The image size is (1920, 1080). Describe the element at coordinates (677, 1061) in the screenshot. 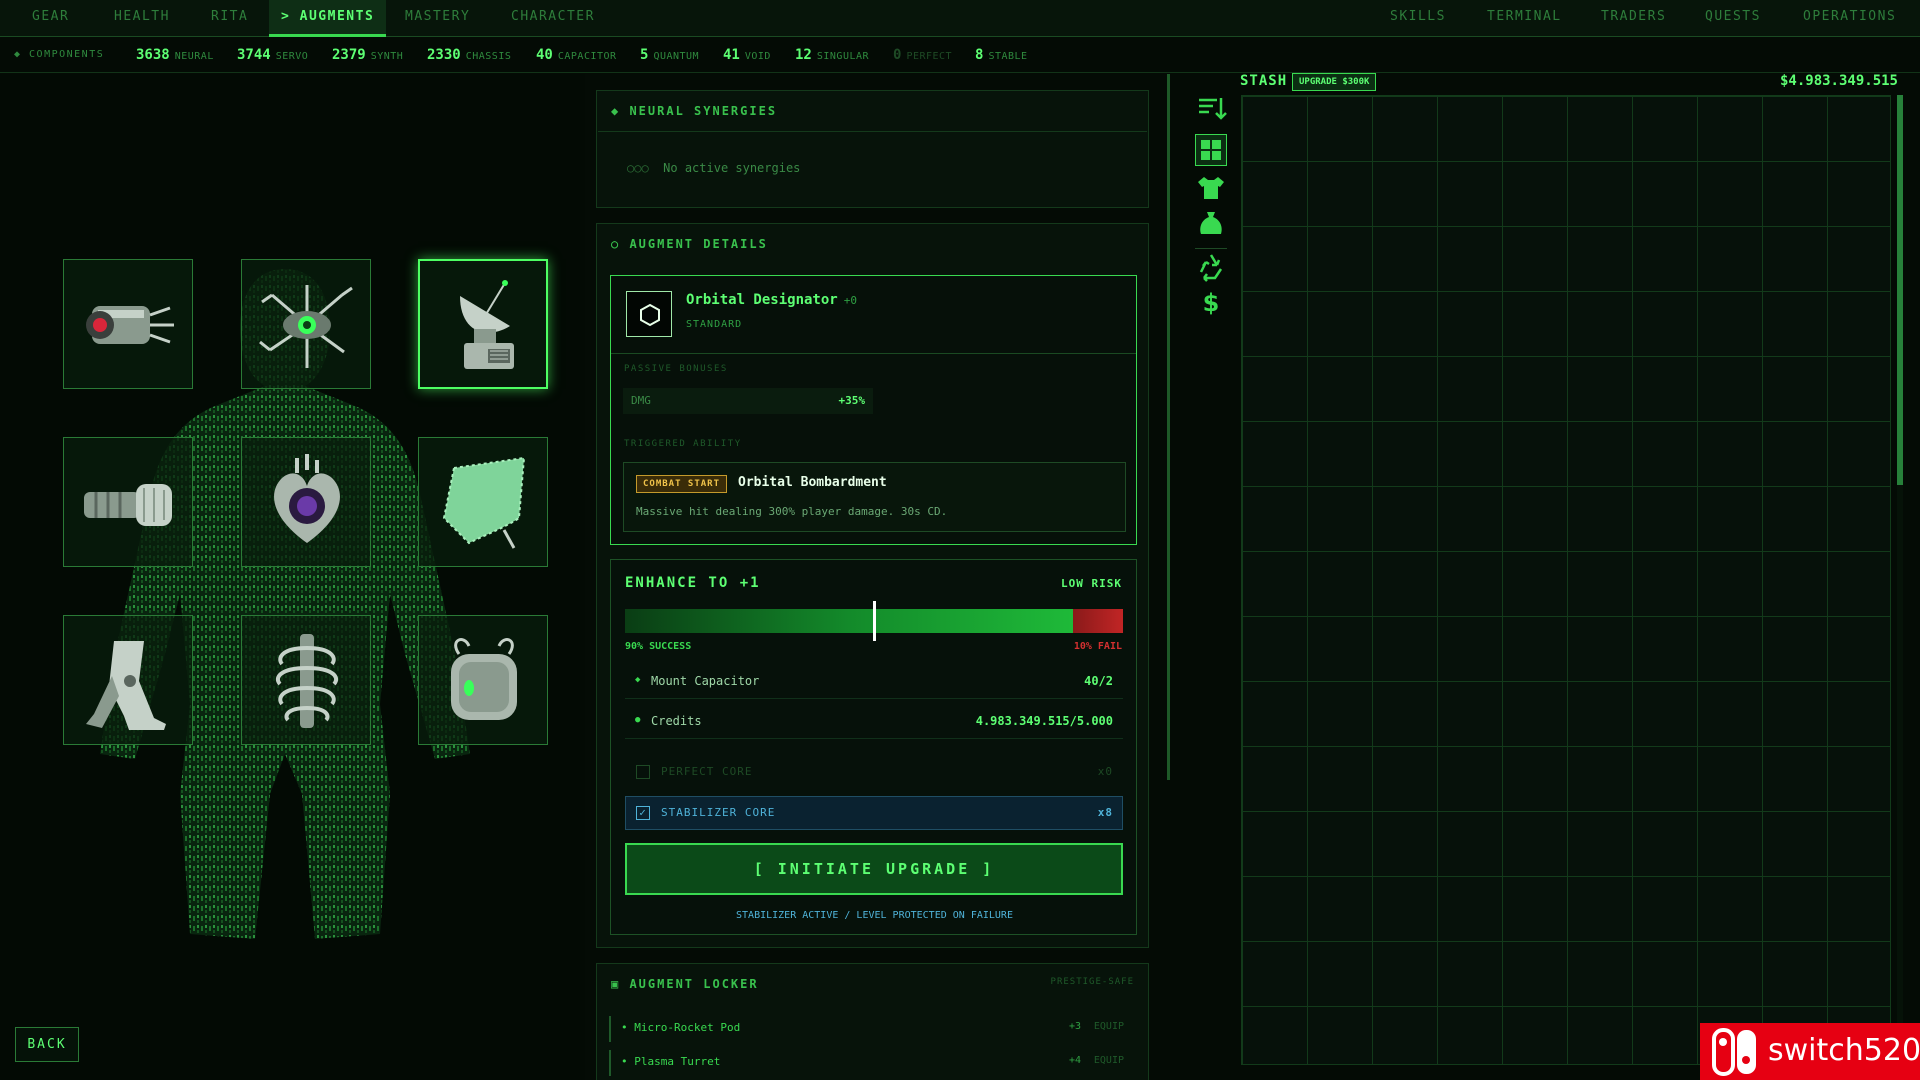

I see `locker-item-name-text: Plasma Turret` at that location.